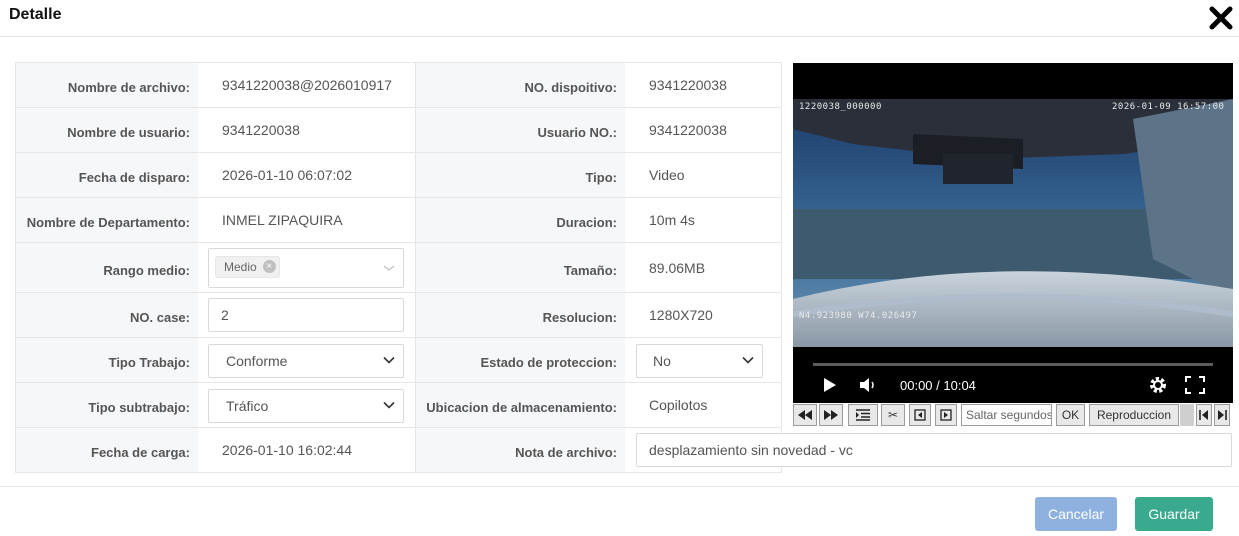 The height and width of the screenshot is (536, 1239). What do you see at coordinates (107, 315) in the screenshot?
I see `label-no-case: NO. case:` at bounding box center [107, 315].